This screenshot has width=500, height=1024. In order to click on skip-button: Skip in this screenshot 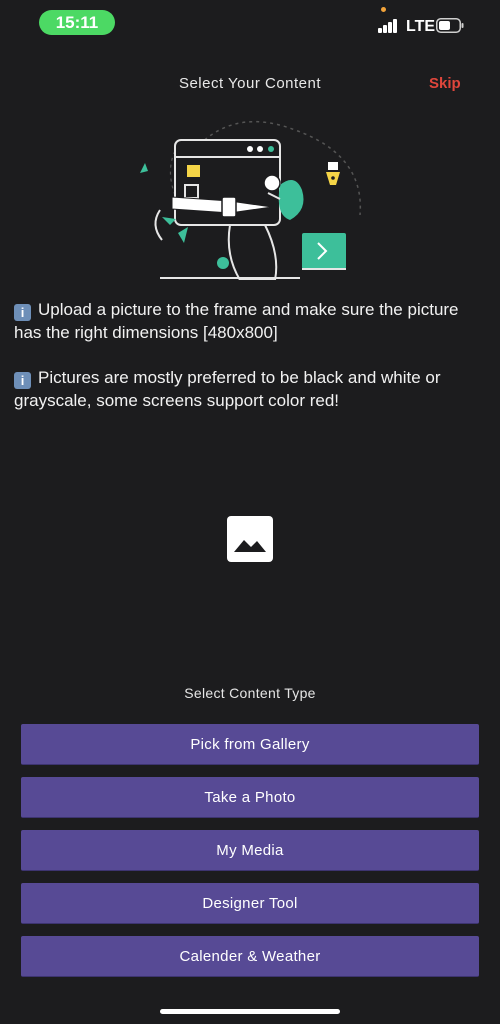, I will do `click(445, 83)`.